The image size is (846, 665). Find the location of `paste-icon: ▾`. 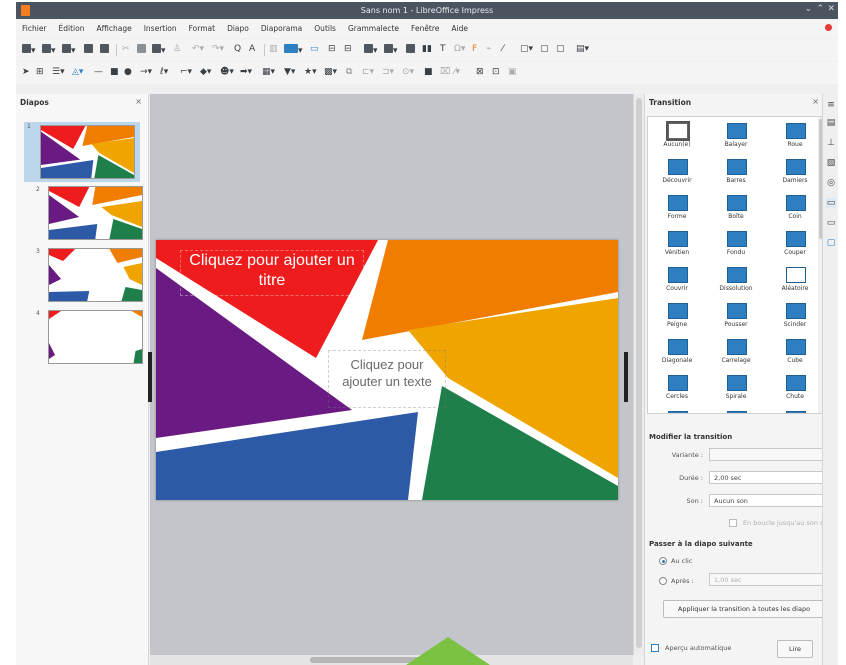

paste-icon: ▾ is located at coordinates (159, 50).